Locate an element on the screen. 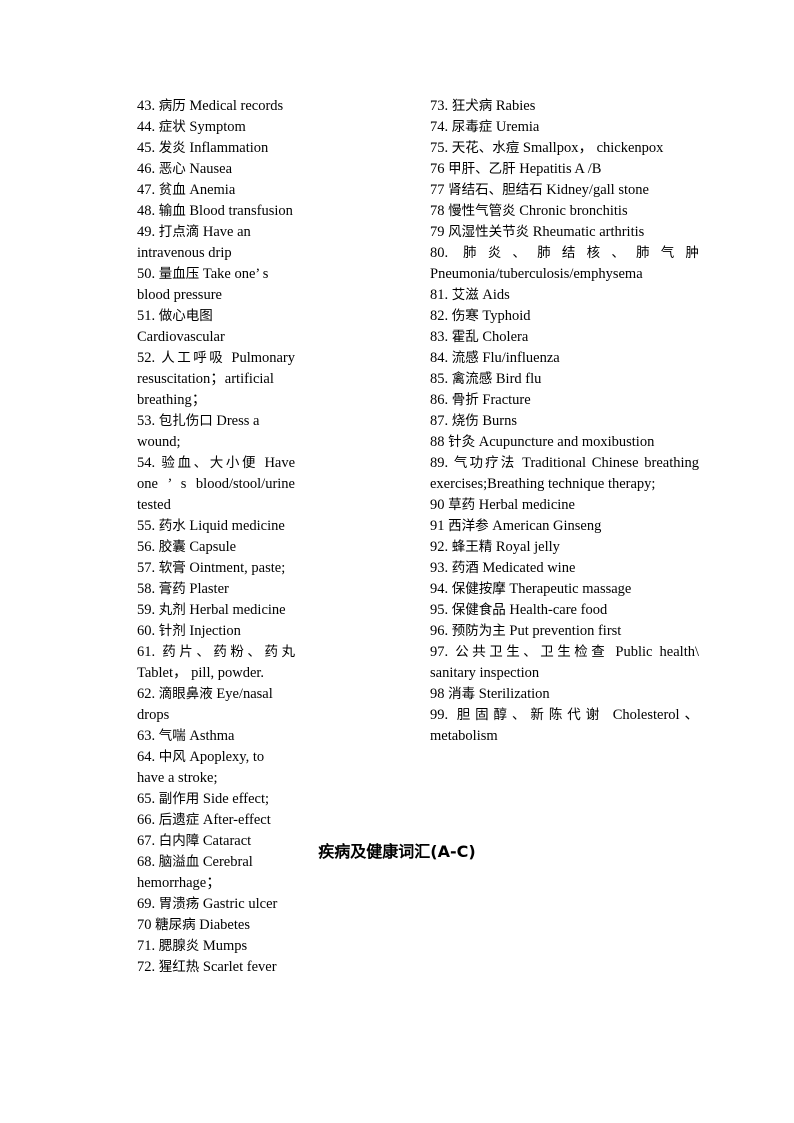  glossary-entry: 66. 后遗症 After-effect is located at coordinates (216, 820).